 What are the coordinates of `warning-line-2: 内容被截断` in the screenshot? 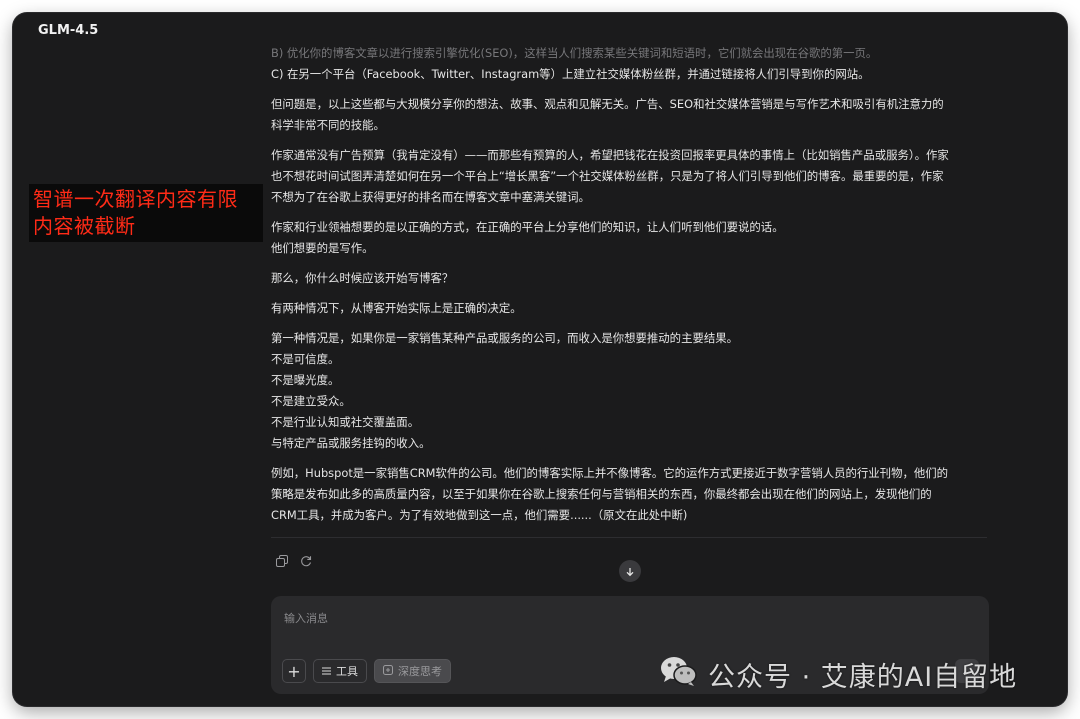 It's located at (84, 226).